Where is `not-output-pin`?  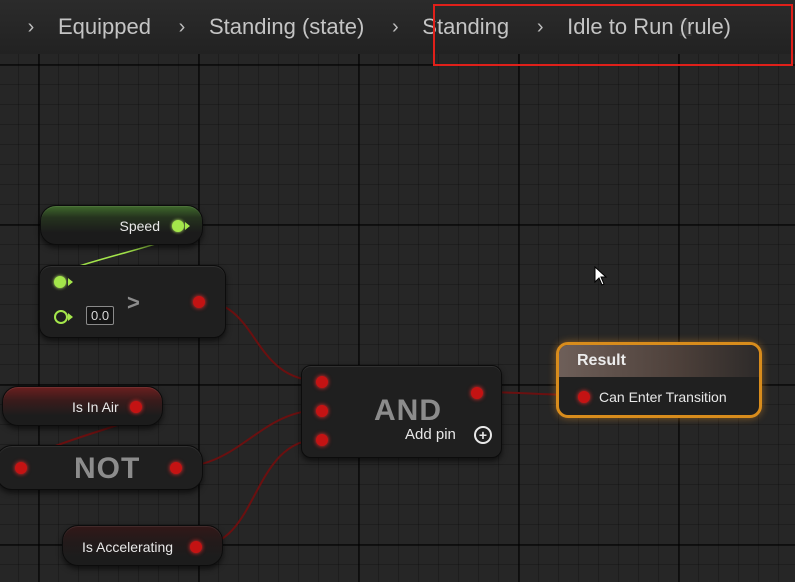 not-output-pin is located at coordinates (176, 468).